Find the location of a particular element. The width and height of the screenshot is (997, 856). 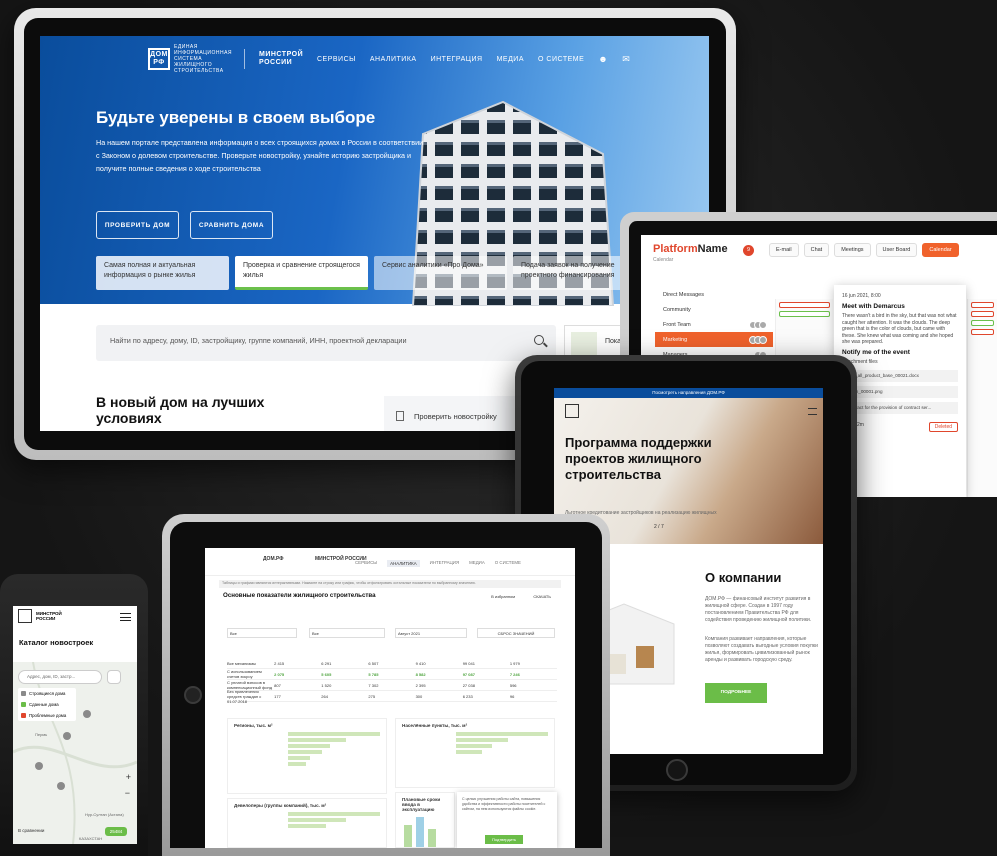

search-icon is located at coordinates (539, 340).